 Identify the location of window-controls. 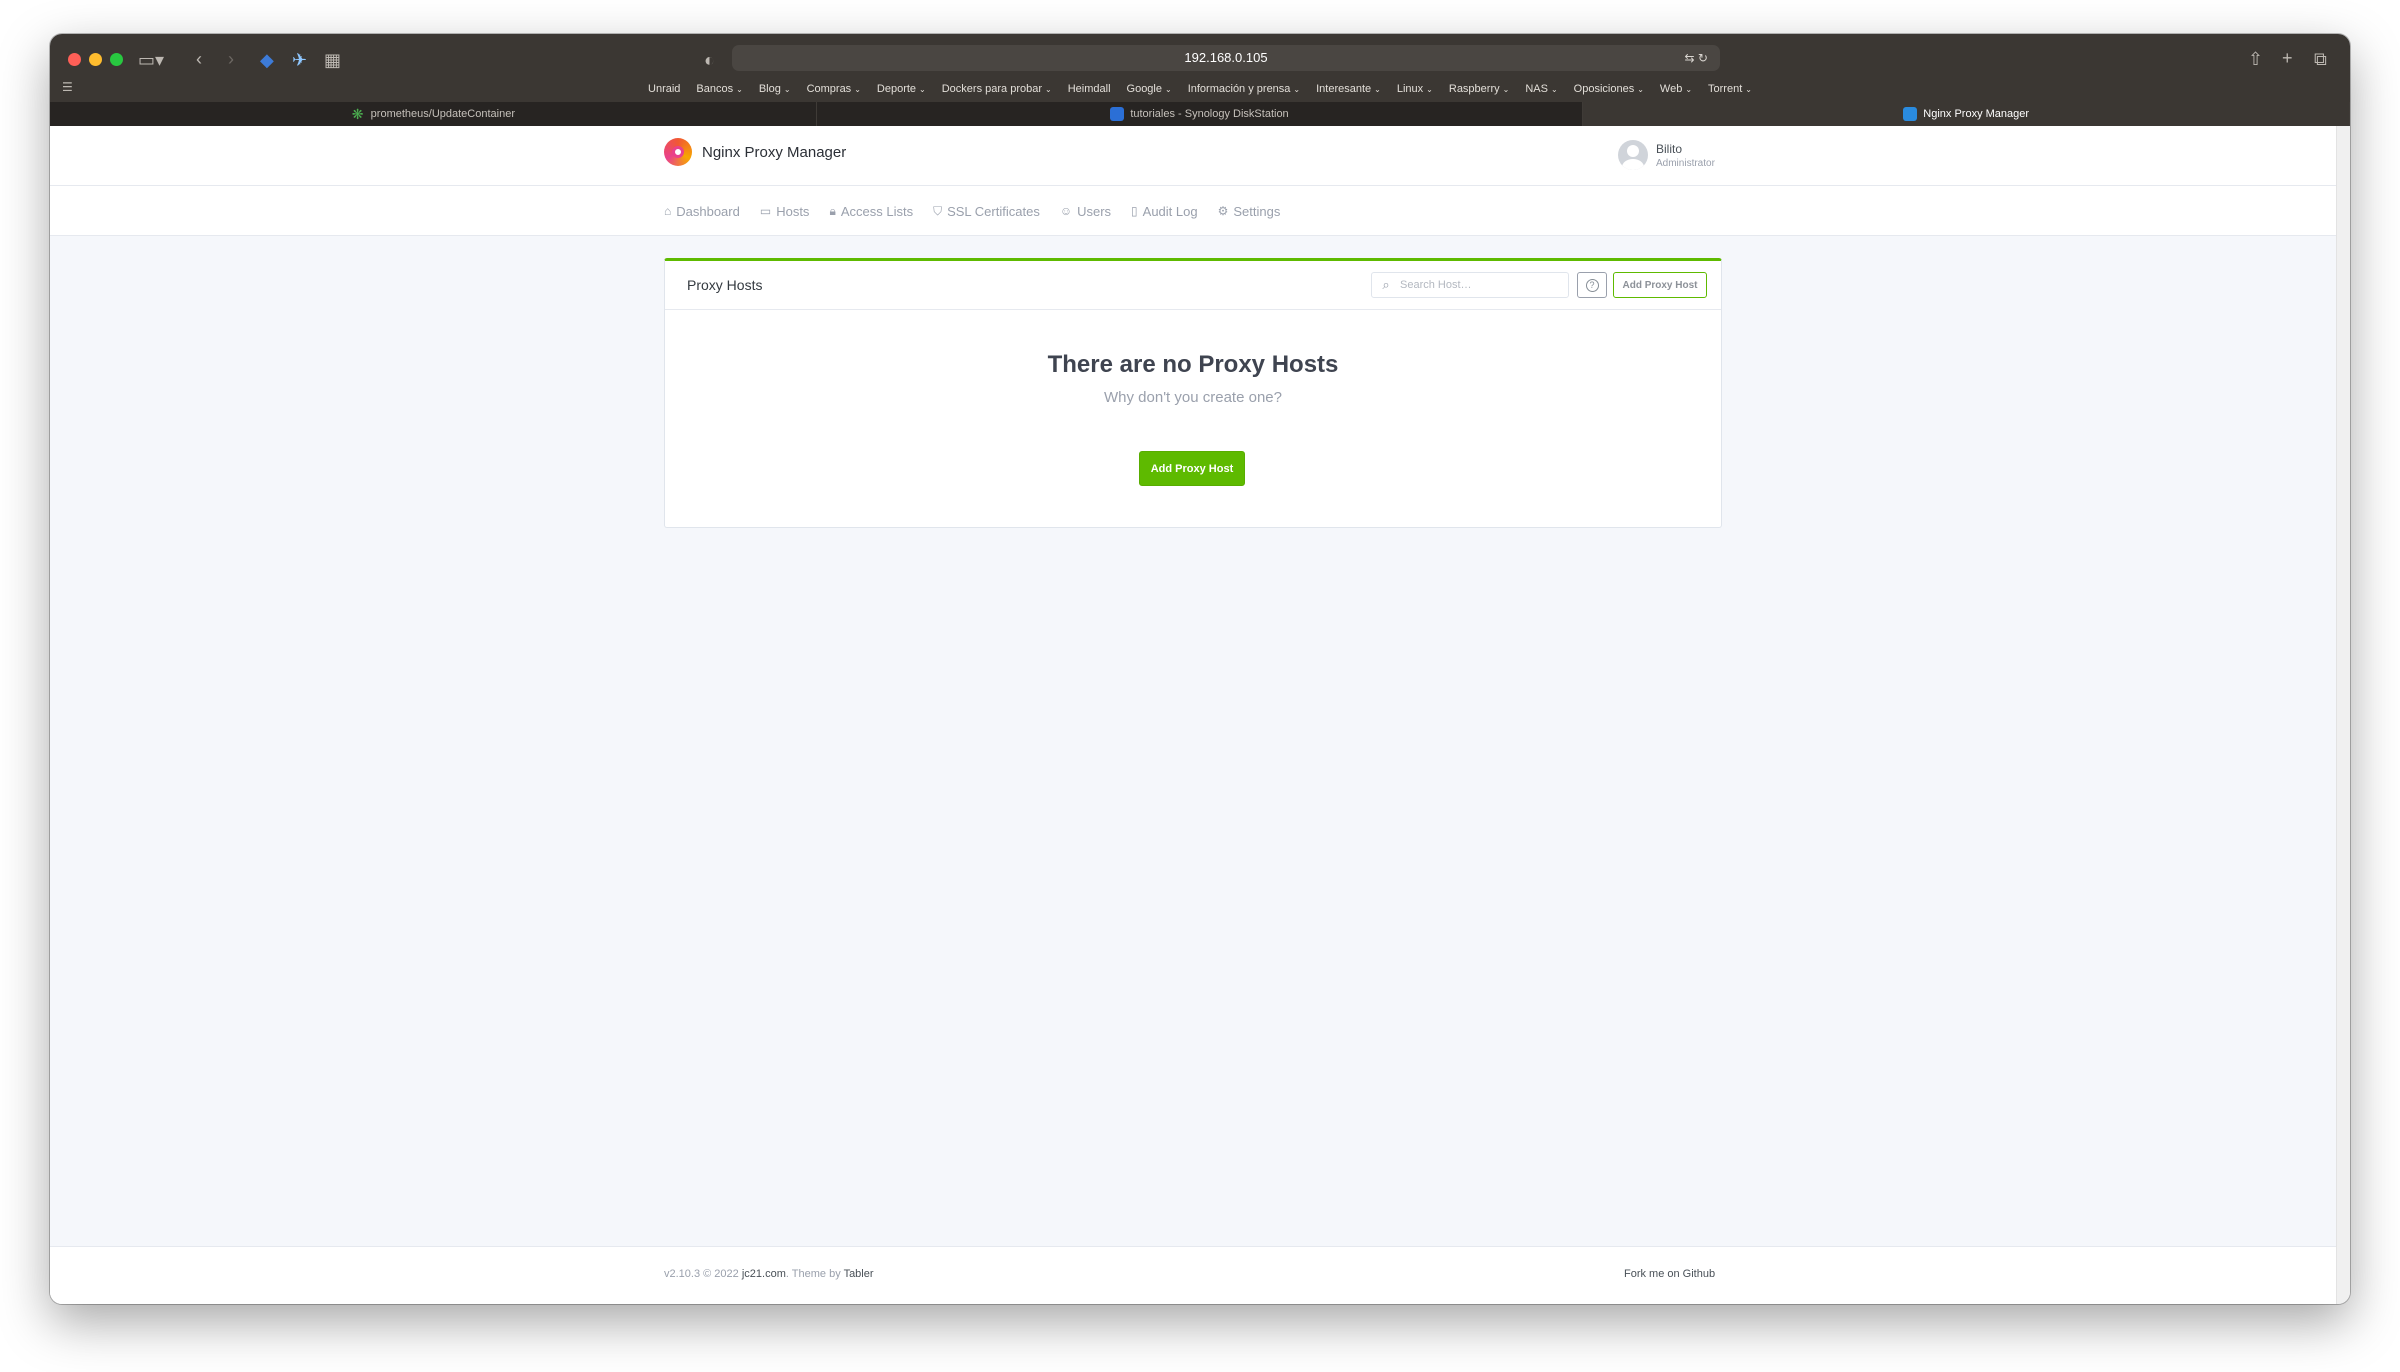
(95, 59).